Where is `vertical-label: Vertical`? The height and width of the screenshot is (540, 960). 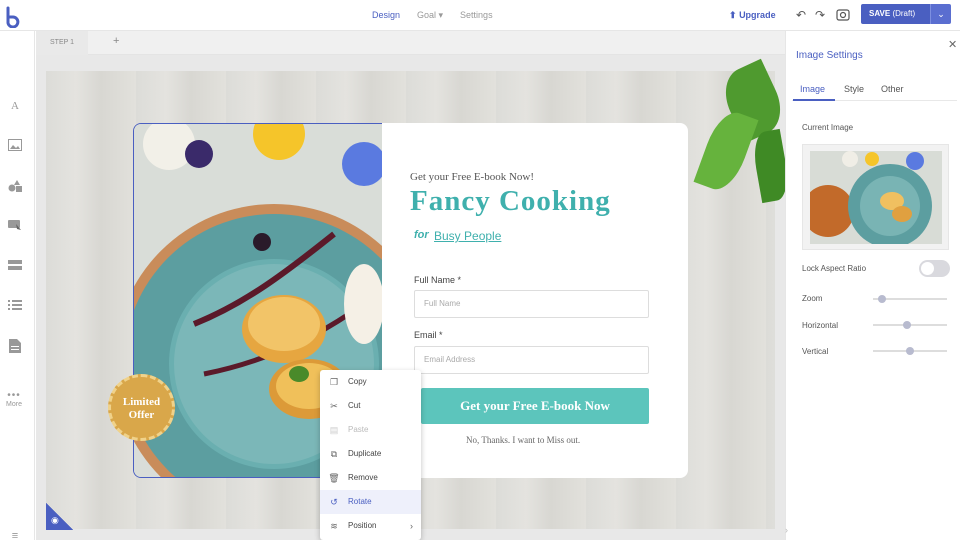
vertical-label: Vertical is located at coordinates (815, 351).